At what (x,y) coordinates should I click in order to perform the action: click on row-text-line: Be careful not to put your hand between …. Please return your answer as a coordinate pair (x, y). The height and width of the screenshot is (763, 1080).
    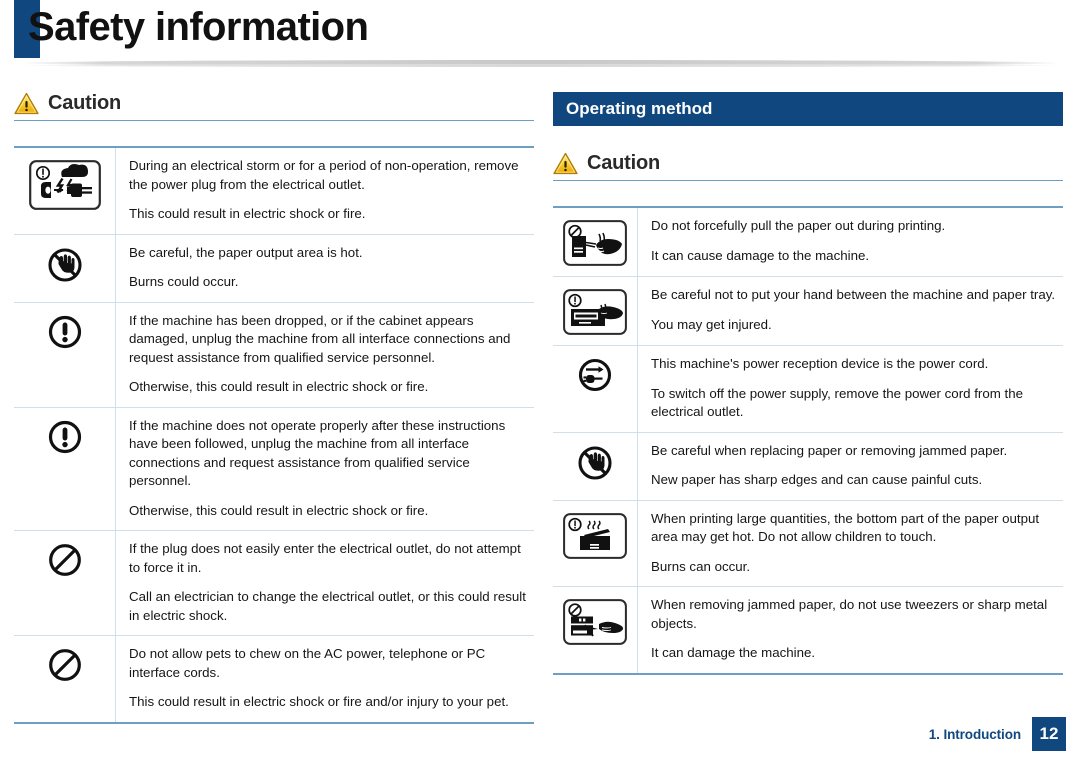
    Looking at the image, I should click on (853, 294).